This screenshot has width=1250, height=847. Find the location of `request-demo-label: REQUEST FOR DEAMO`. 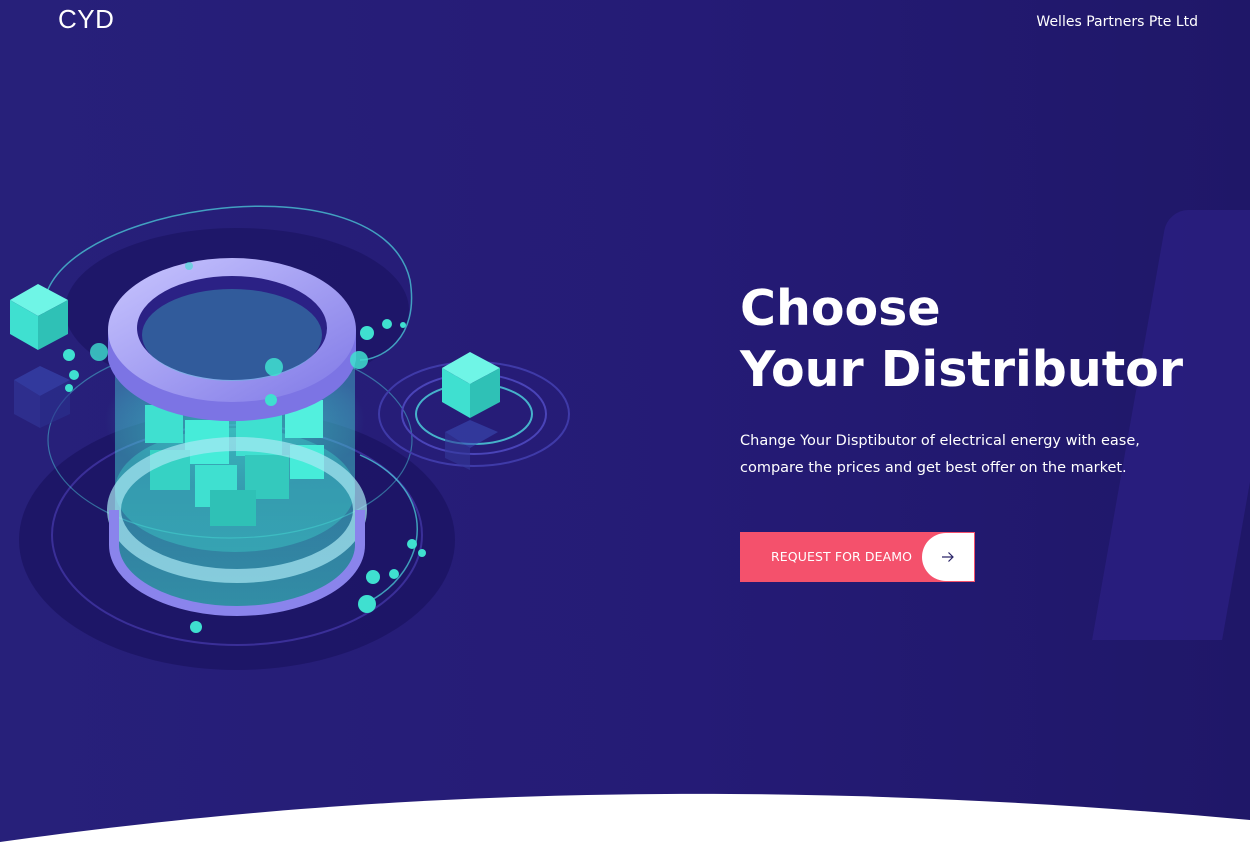

request-demo-label: REQUEST FOR DEAMO is located at coordinates (842, 556).